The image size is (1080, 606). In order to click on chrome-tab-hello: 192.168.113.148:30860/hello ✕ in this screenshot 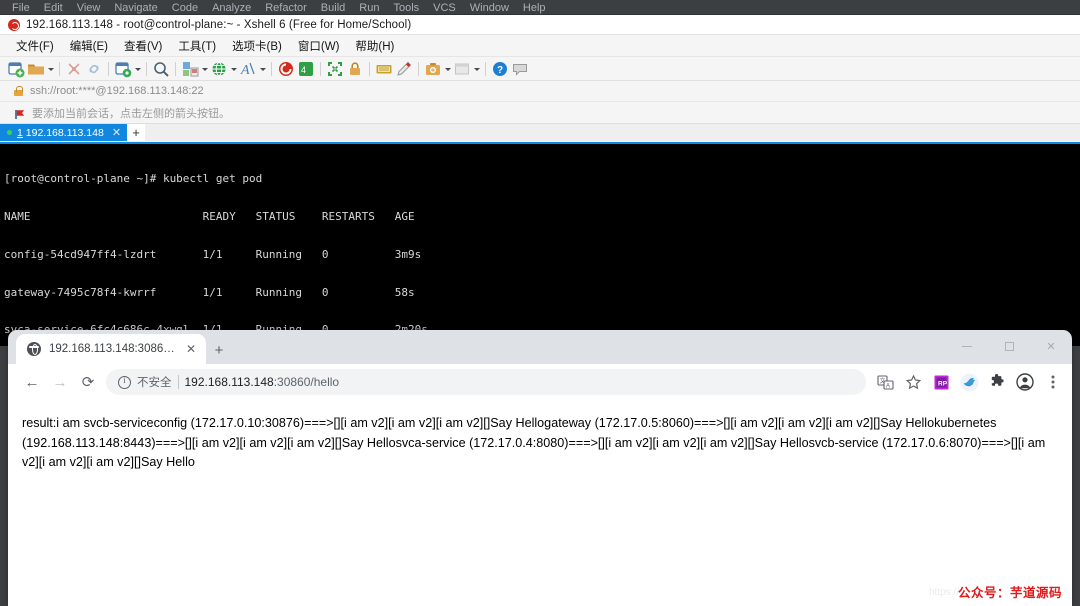, I will do `click(111, 349)`.